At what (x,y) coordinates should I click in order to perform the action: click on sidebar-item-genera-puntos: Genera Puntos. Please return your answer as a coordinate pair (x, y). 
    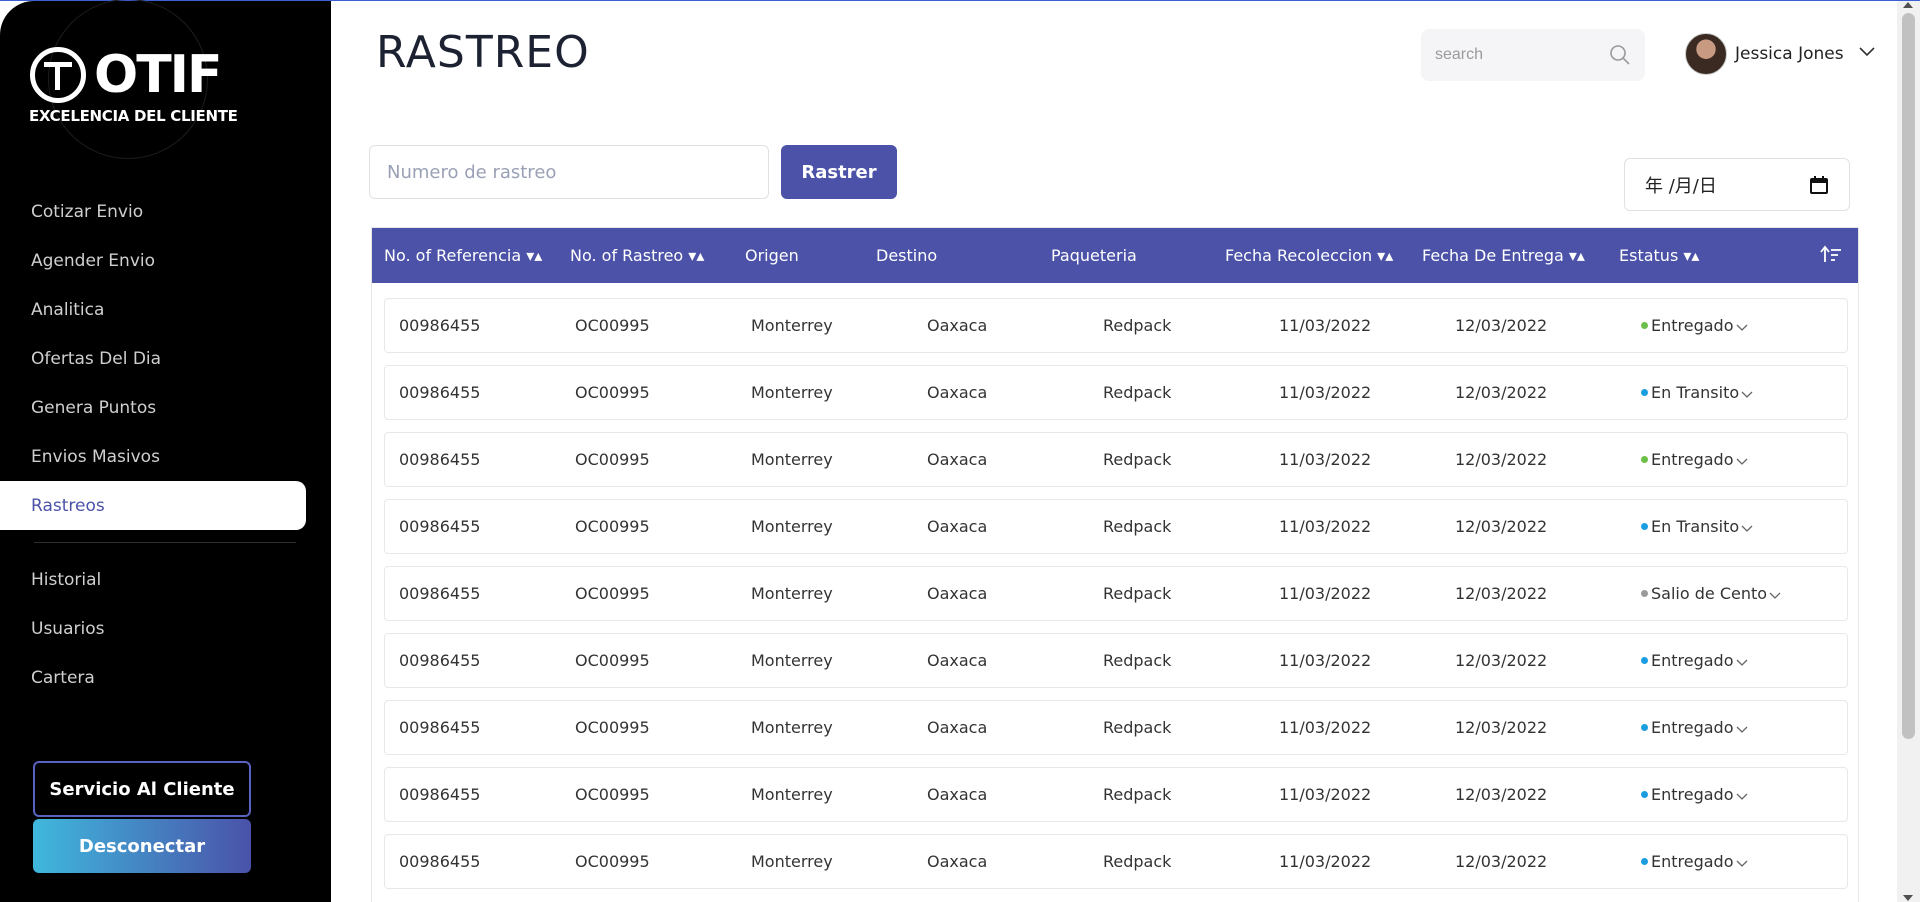
    Looking at the image, I should click on (153, 407).